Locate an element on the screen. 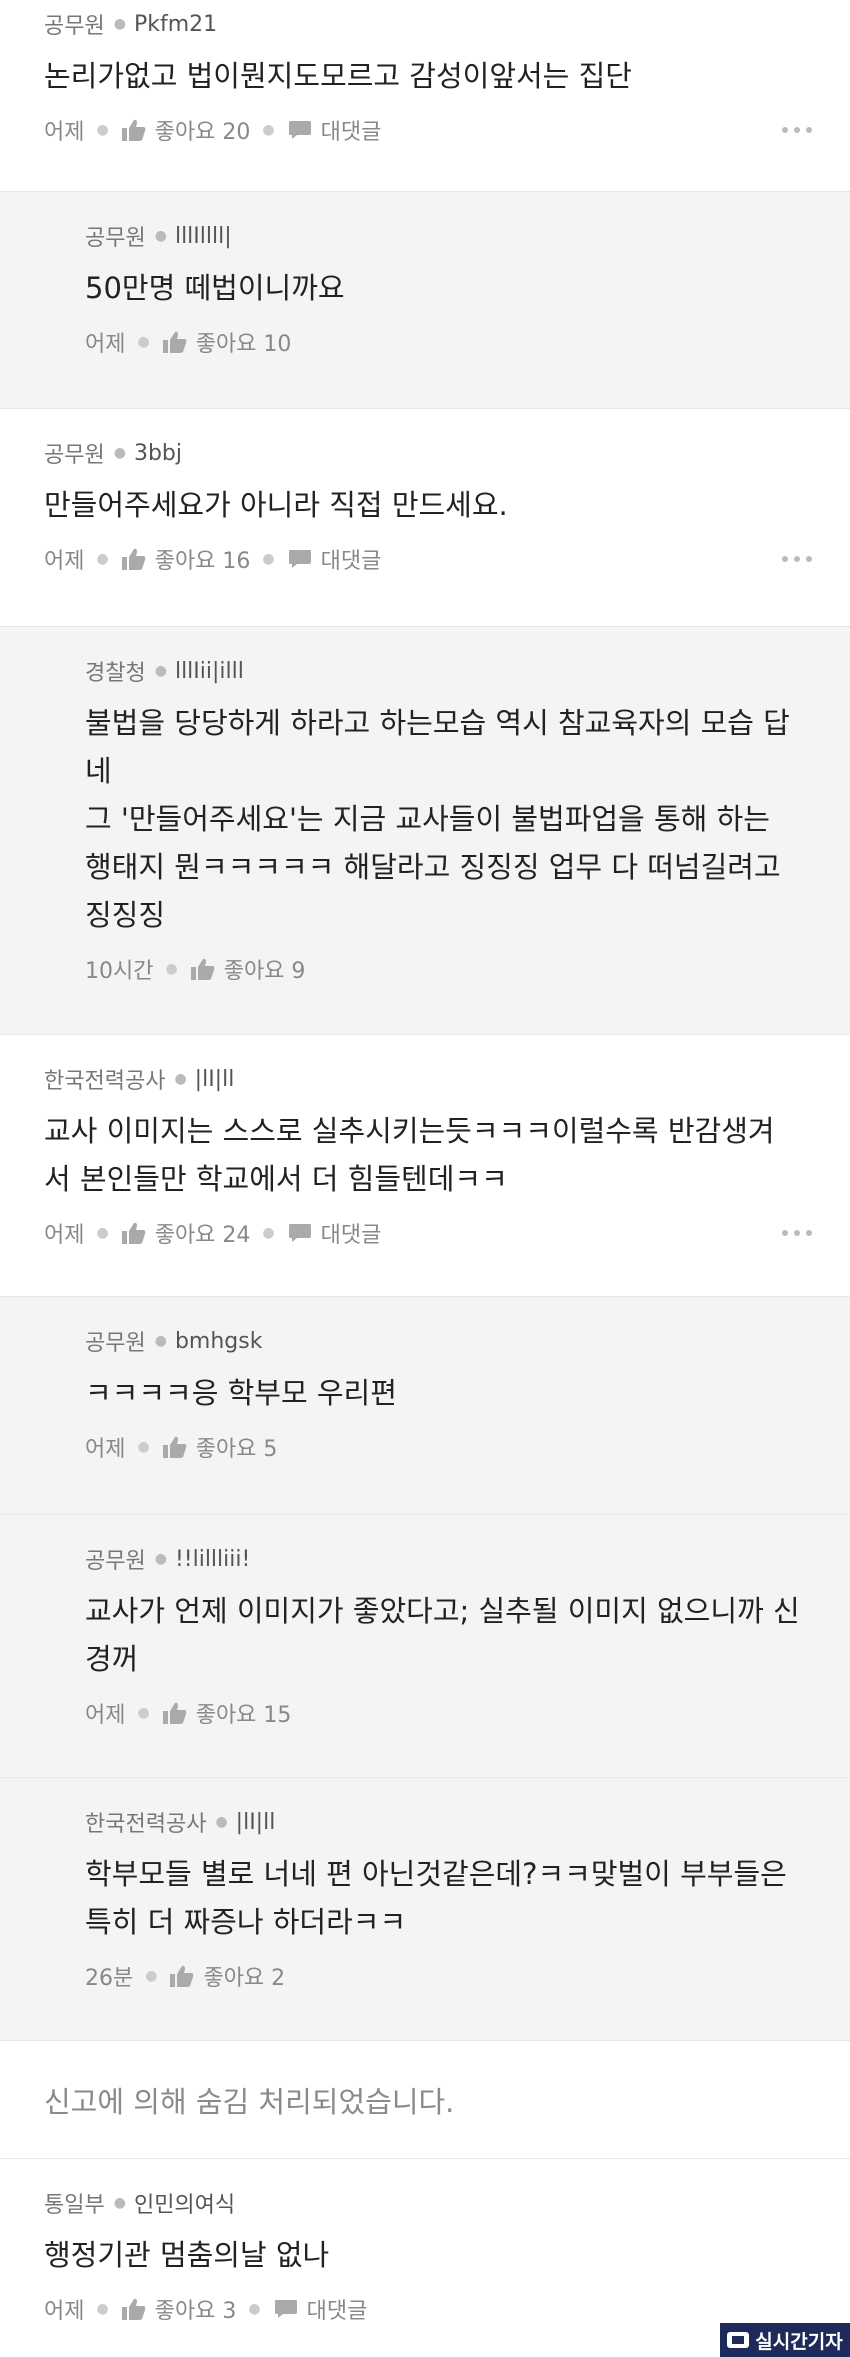  username: bmhgsk is located at coordinates (219, 1341).